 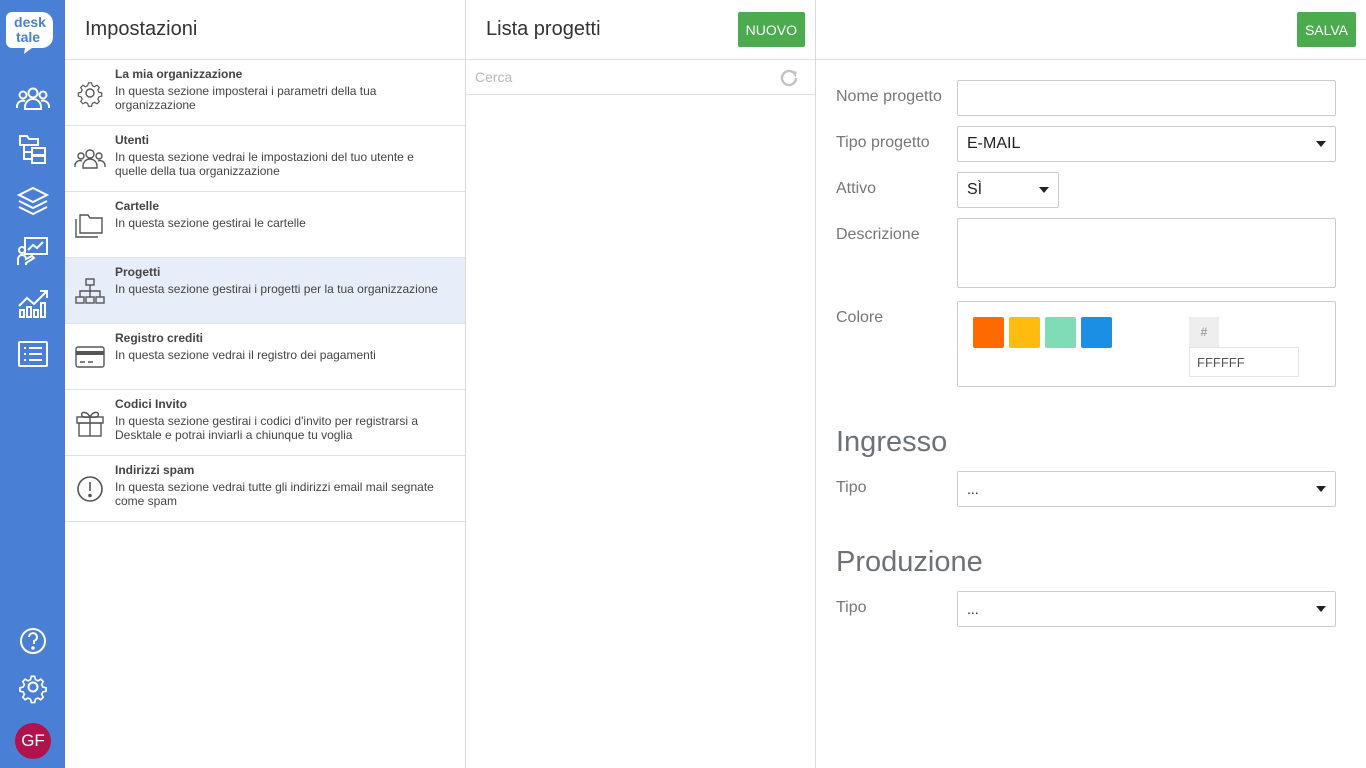 I want to click on color-swatch-blue, so click(x=1096, y=332).